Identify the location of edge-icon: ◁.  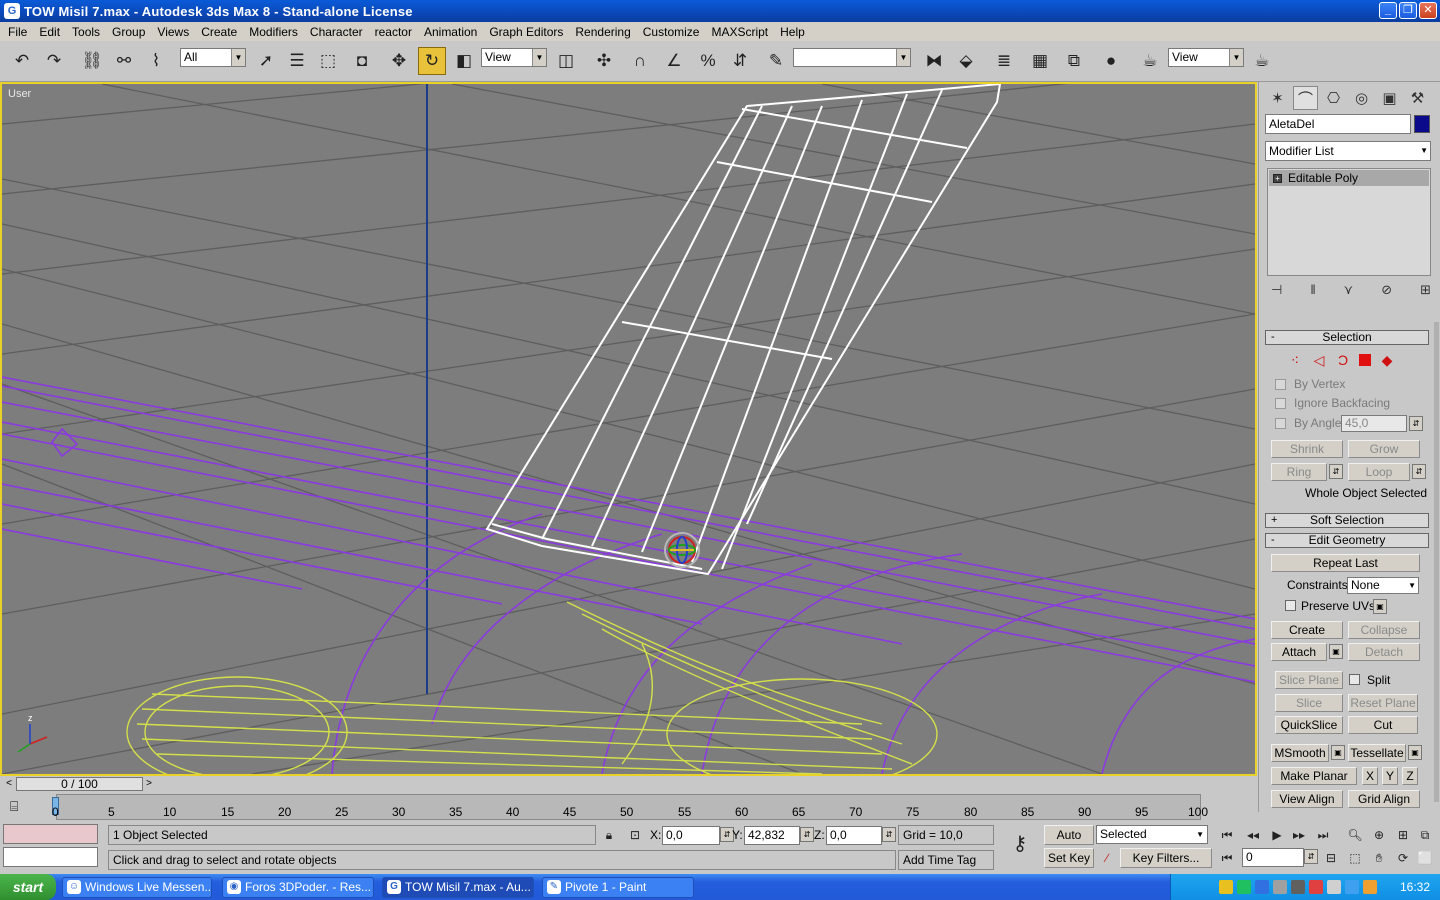
(1319, 360).